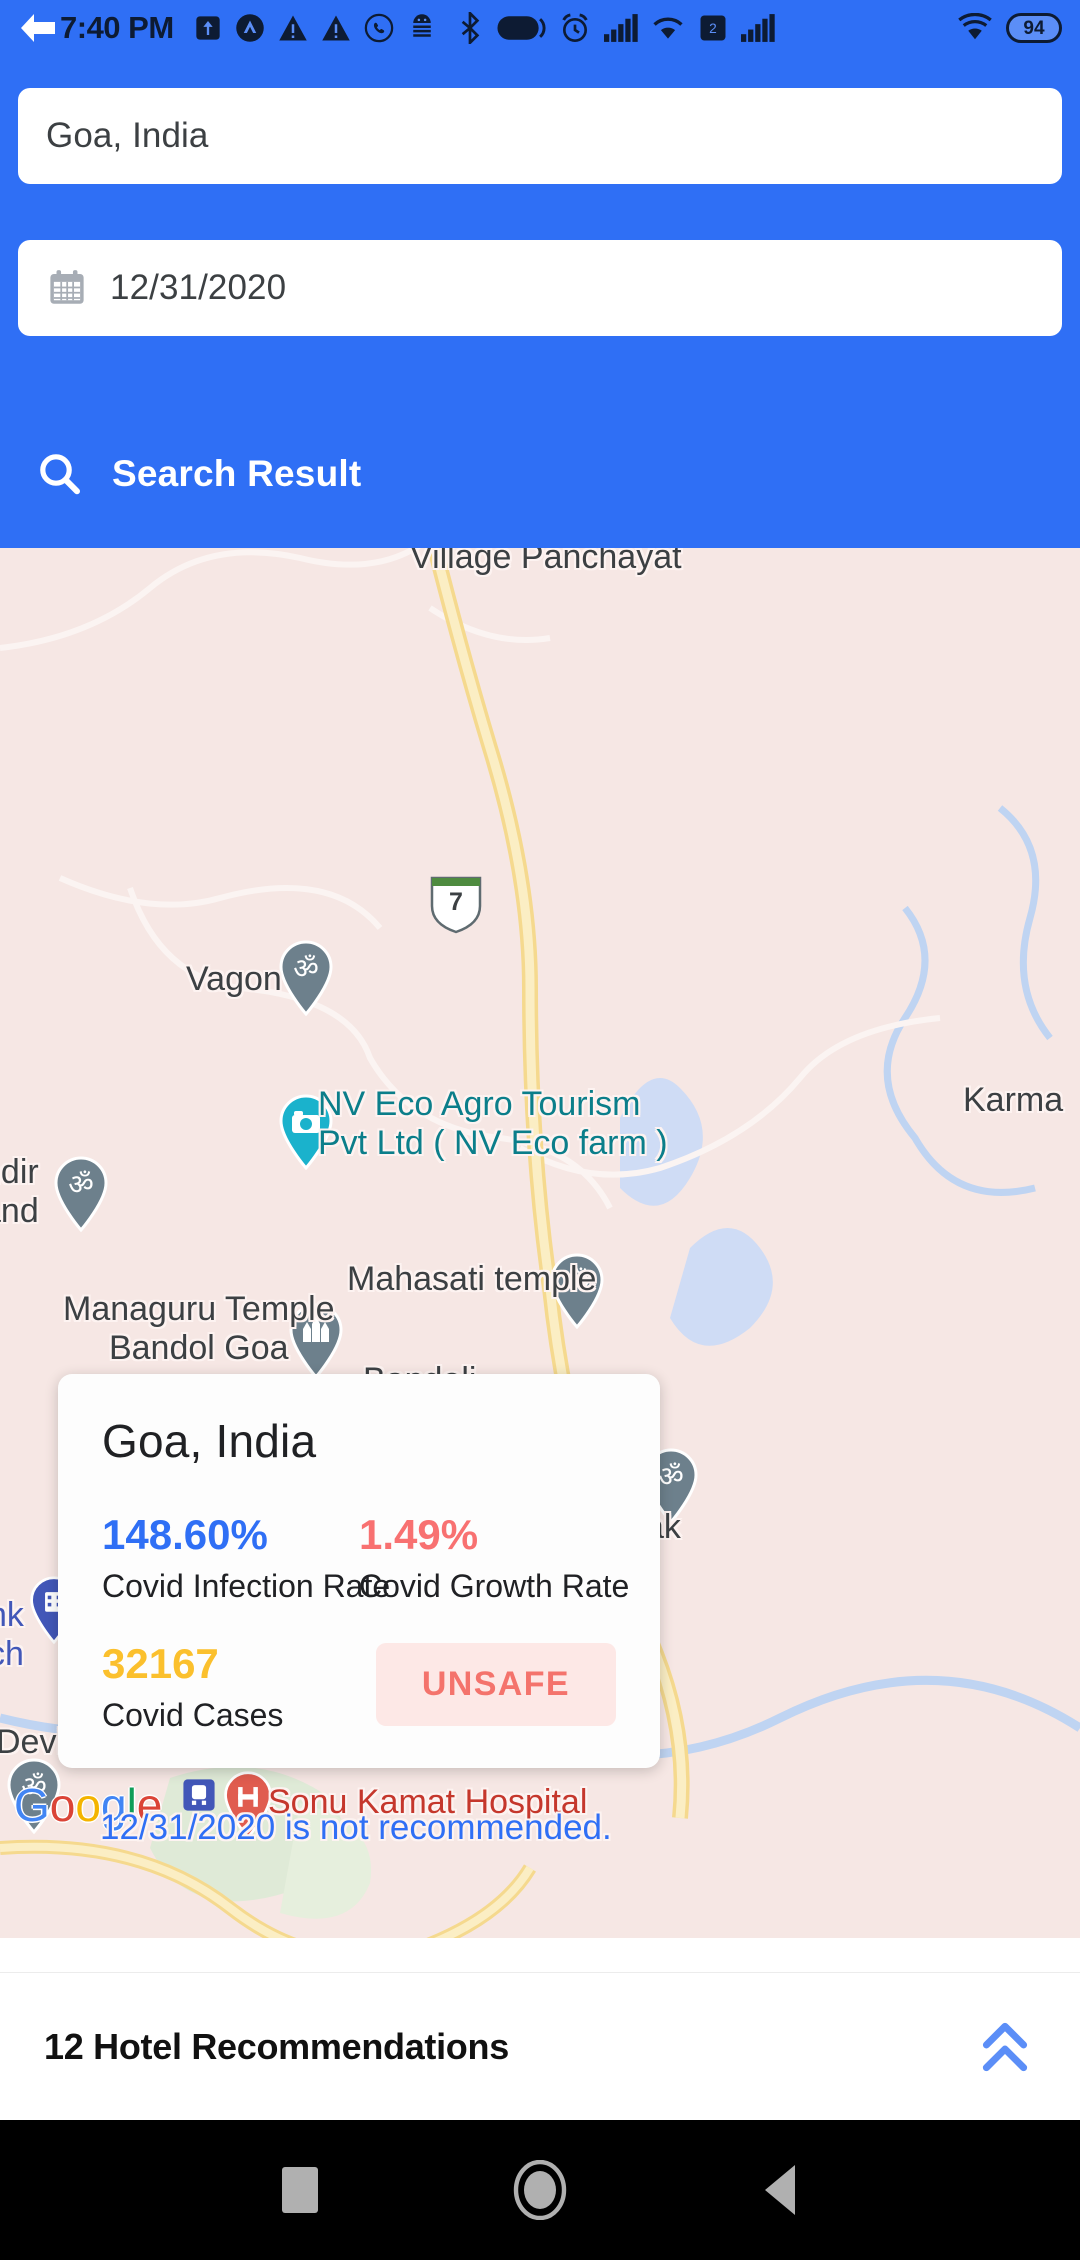  I want to click on recommendation-note: 12/31/2020 is not recommended., so click(356, 1827).